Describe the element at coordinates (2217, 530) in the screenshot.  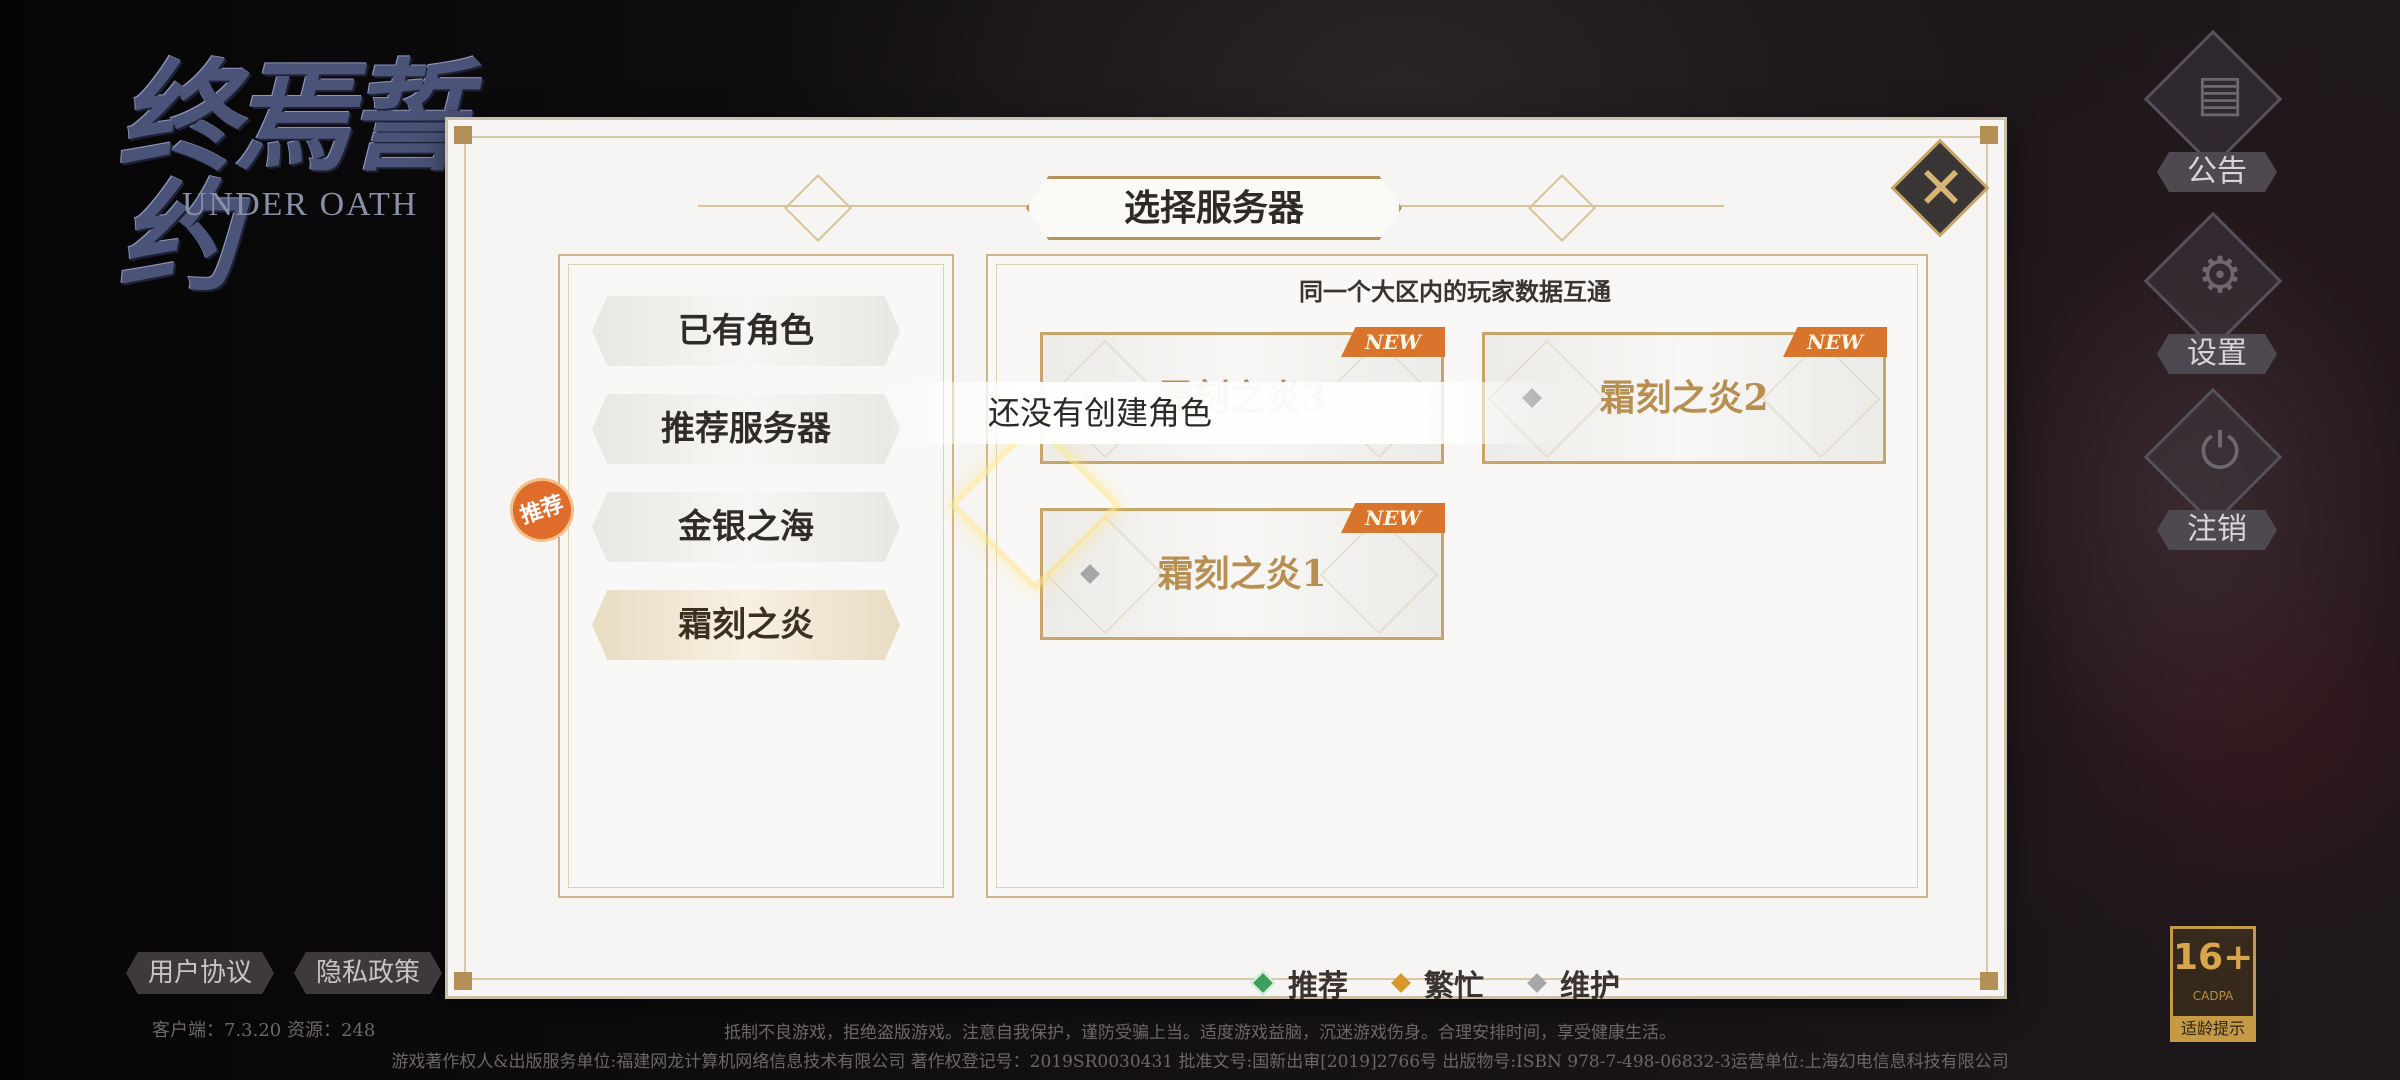
I see `logout-label: 注销` at that location.